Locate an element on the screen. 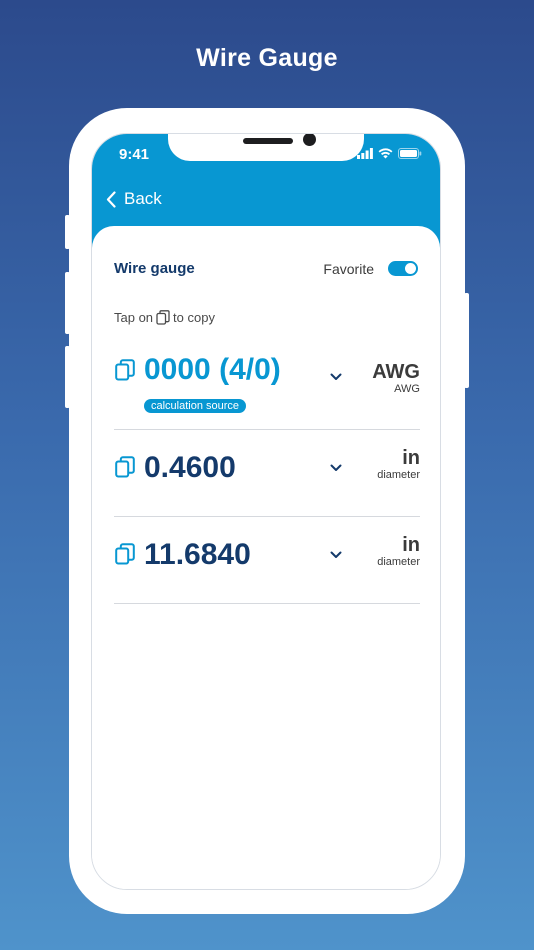 Image resolution: width=534 pixels, height=950 pixels. signal-icon is located at coordinates (365, 153).